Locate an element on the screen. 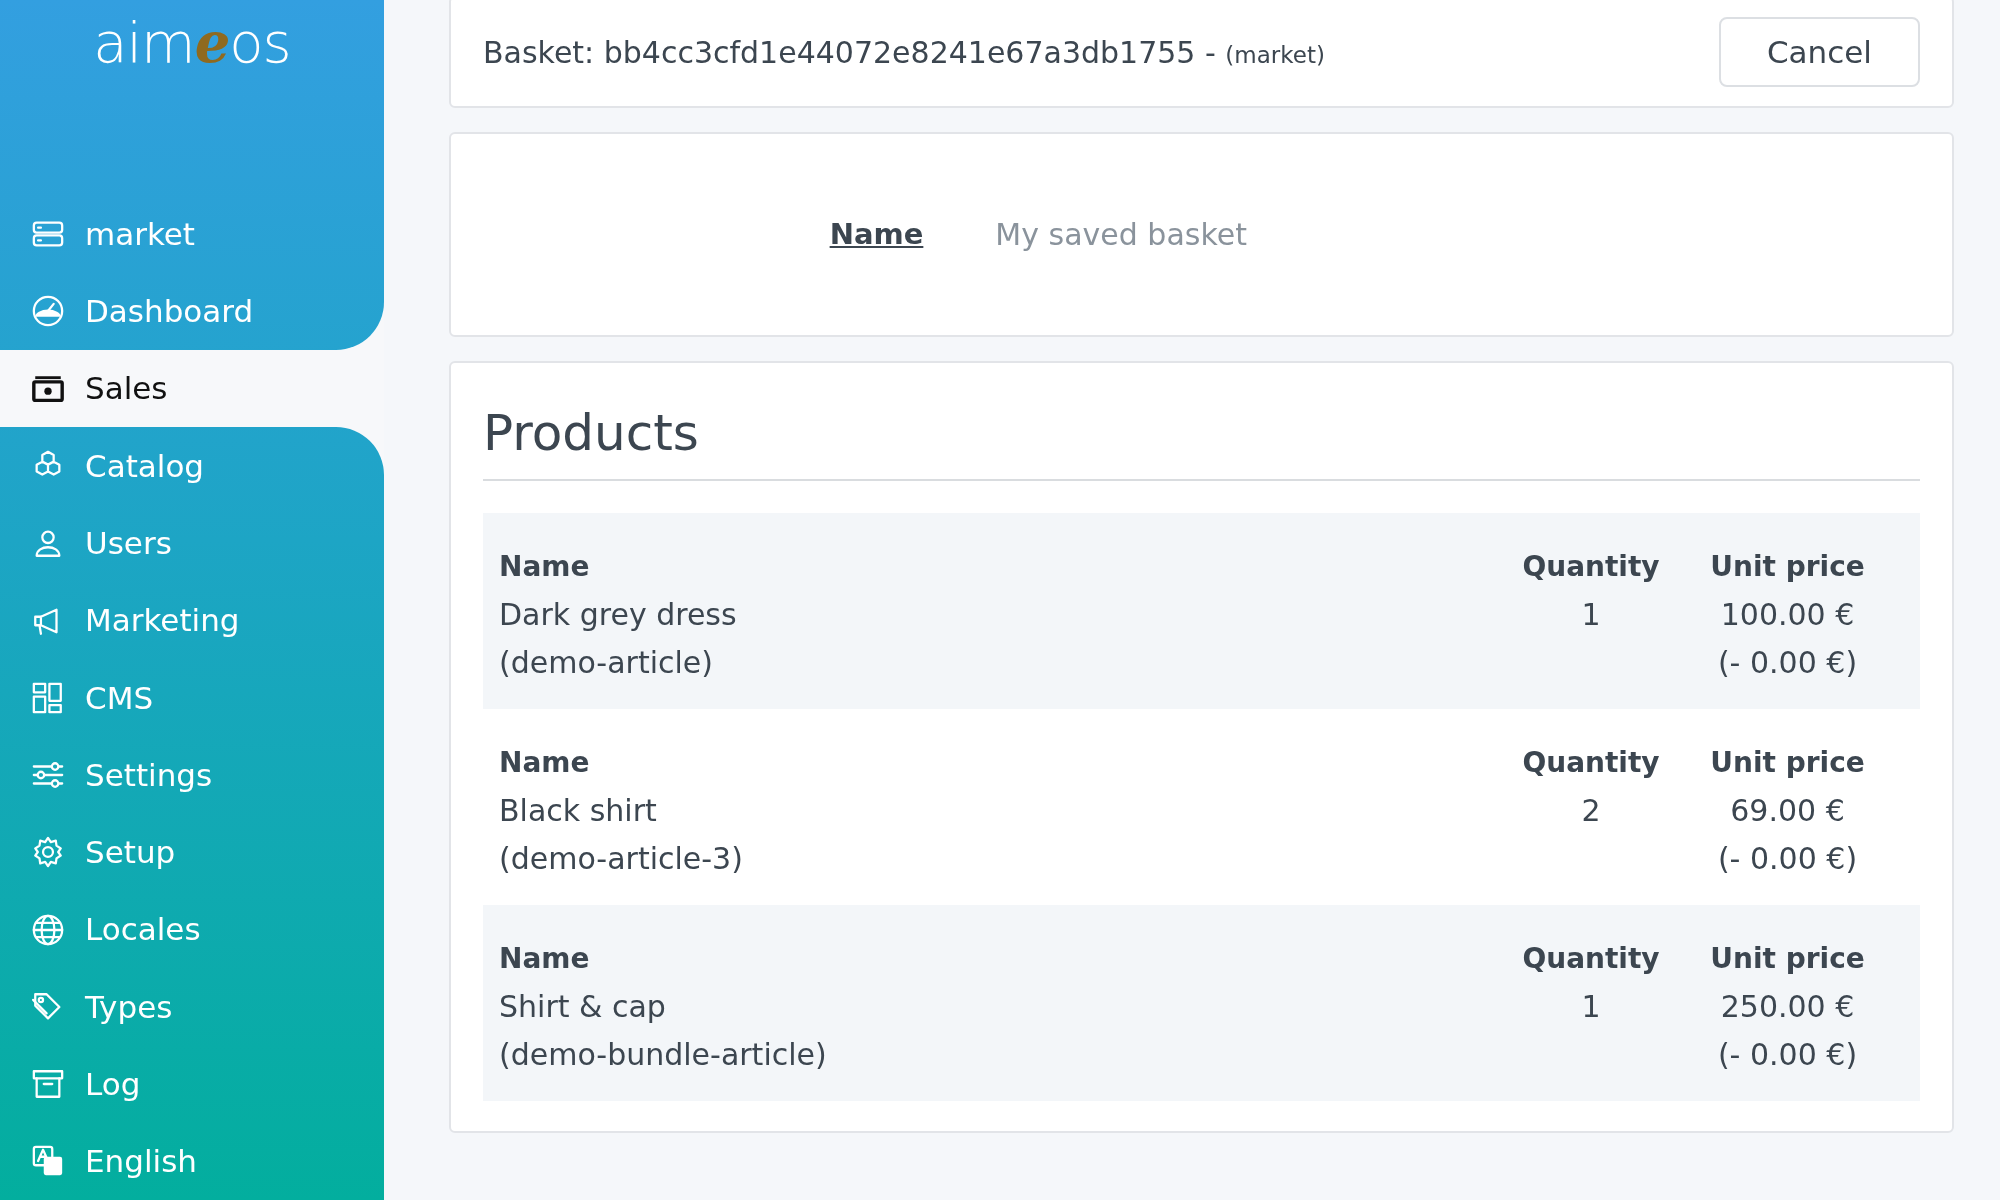 Image resolution: width=2000 pixels, height=1200 pixels. product-name: Dark grey dress is located at coordinates (618, 615).